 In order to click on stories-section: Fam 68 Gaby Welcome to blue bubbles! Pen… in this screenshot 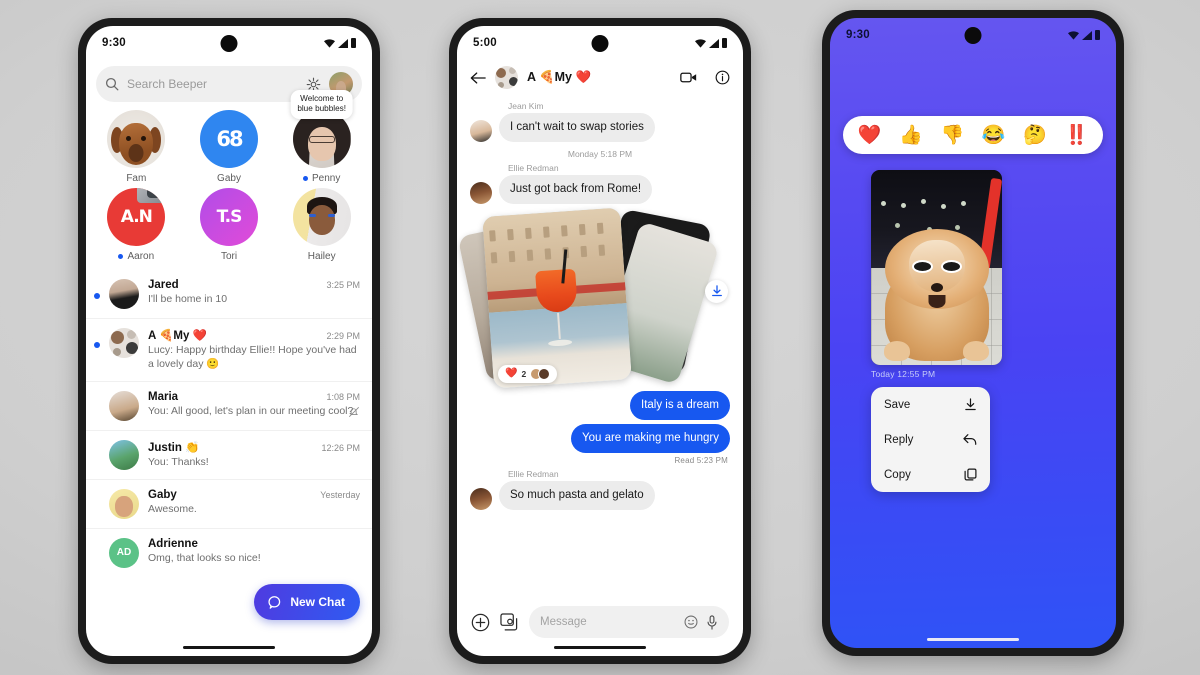, I will do `click(229, 178)`.